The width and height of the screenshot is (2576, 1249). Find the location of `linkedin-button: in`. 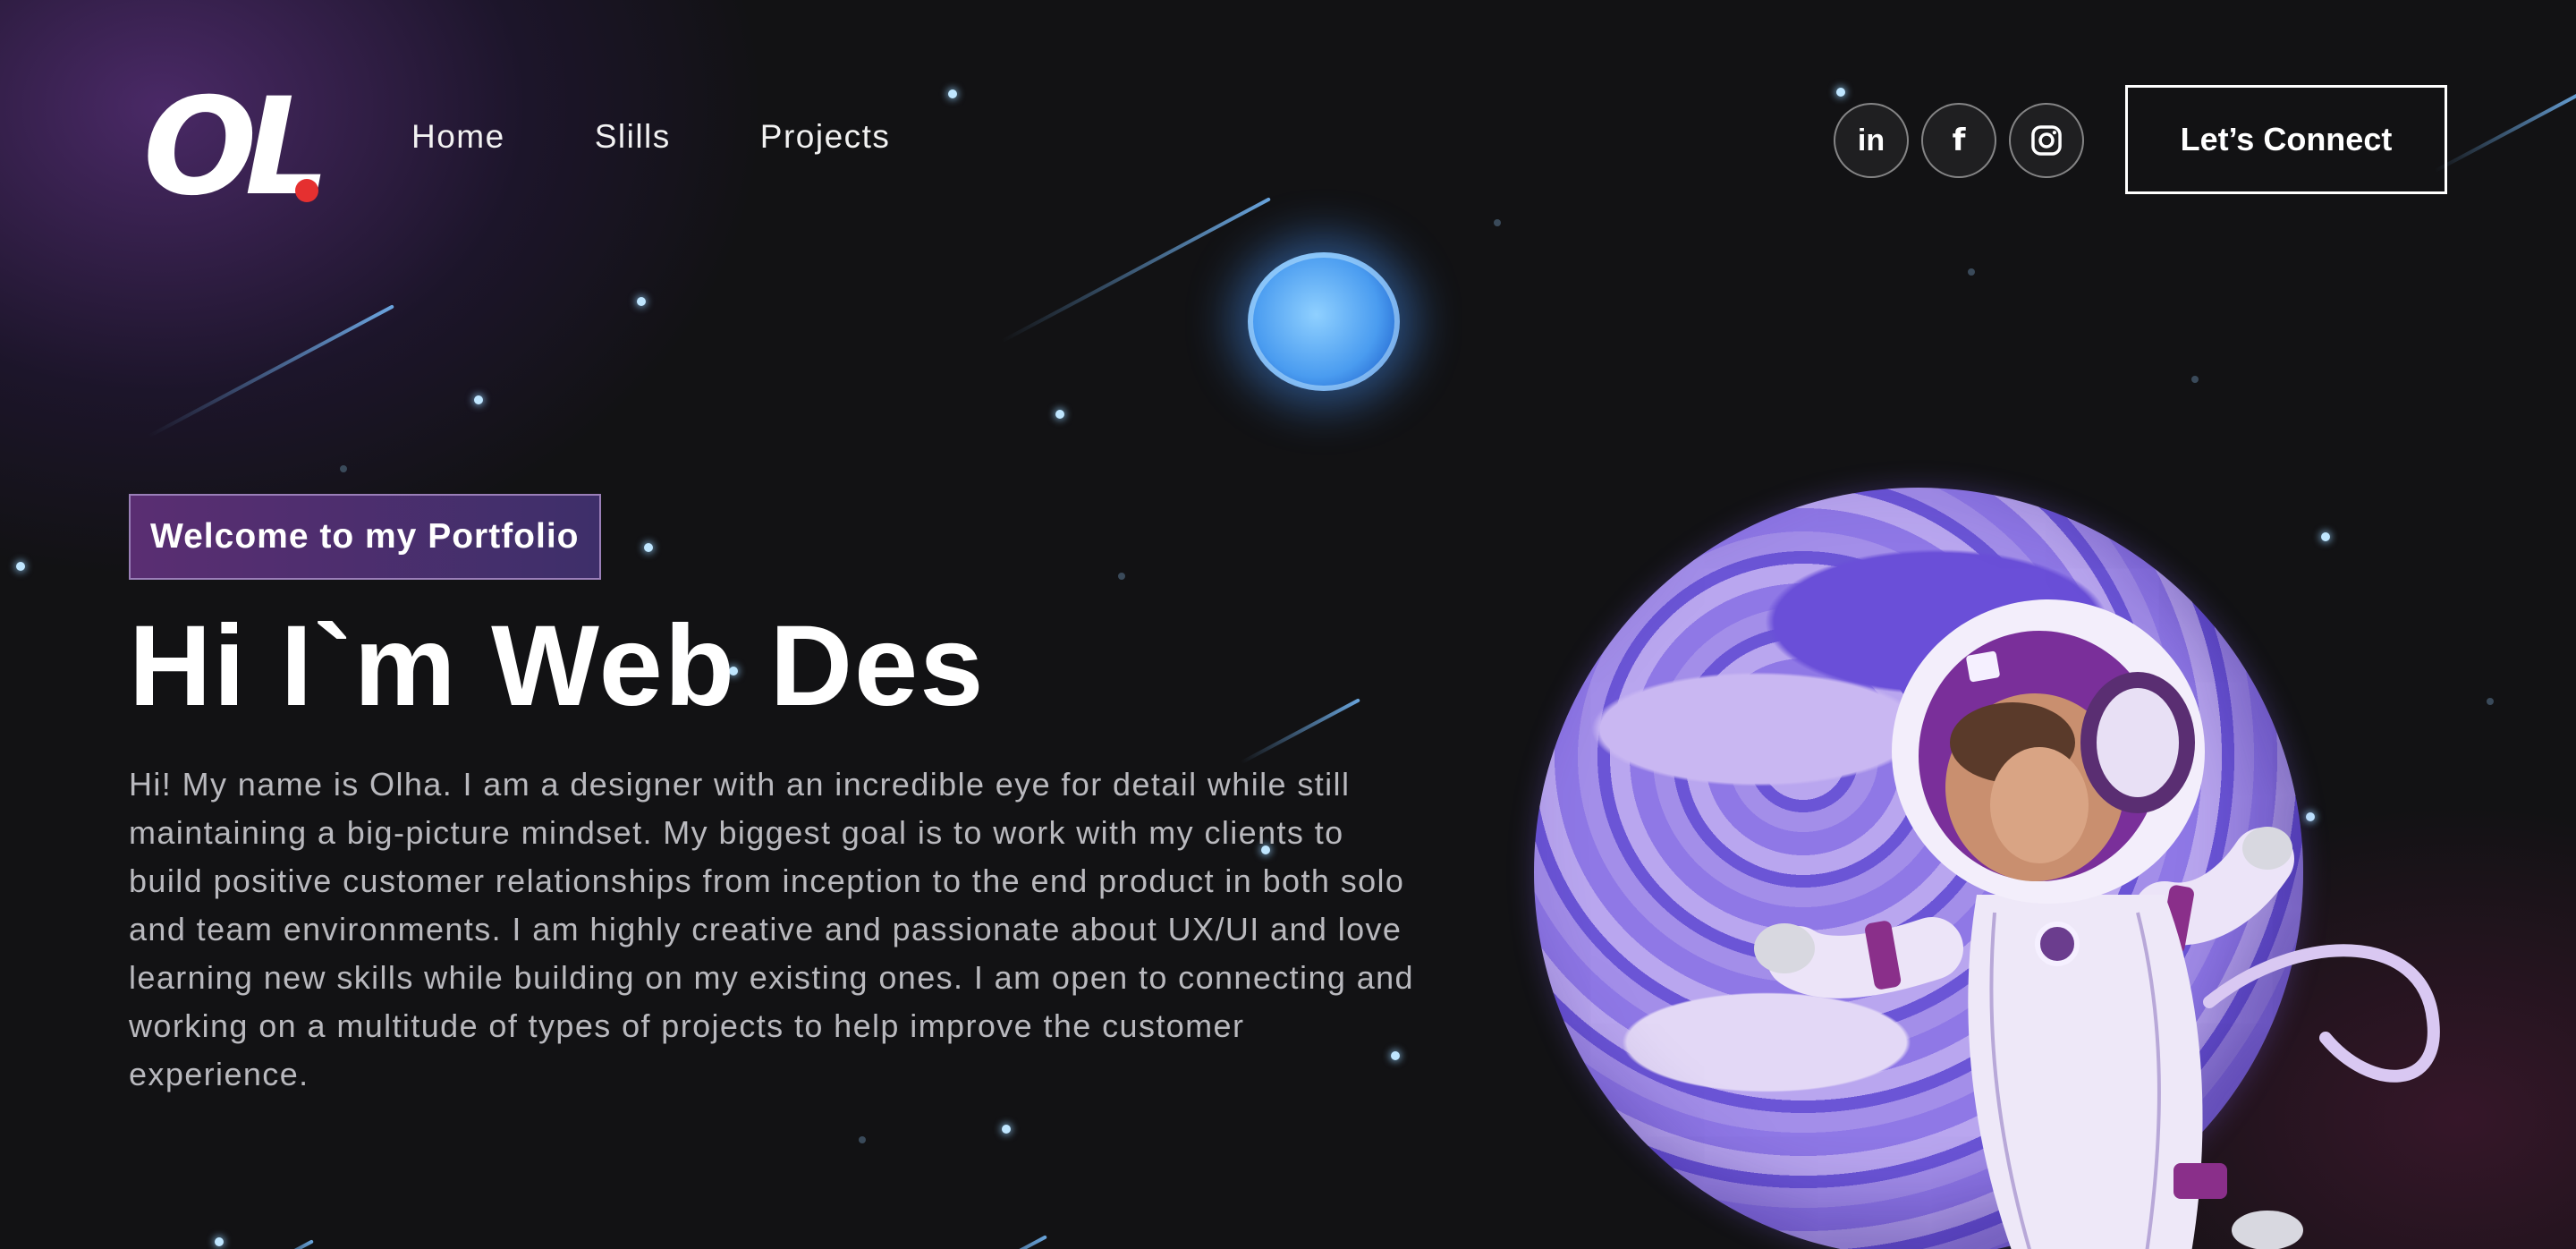

linkedin-button: in is located at coordinates (1871, 140).